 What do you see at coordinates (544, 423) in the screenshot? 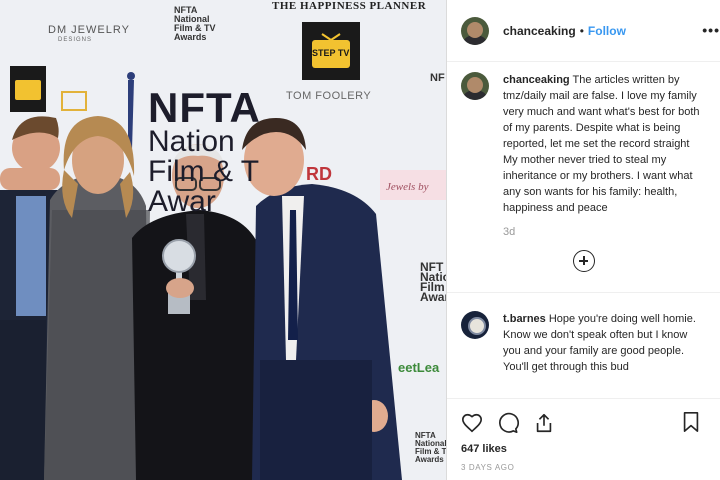
I see `share-icon` at bounding box center [544, 423].